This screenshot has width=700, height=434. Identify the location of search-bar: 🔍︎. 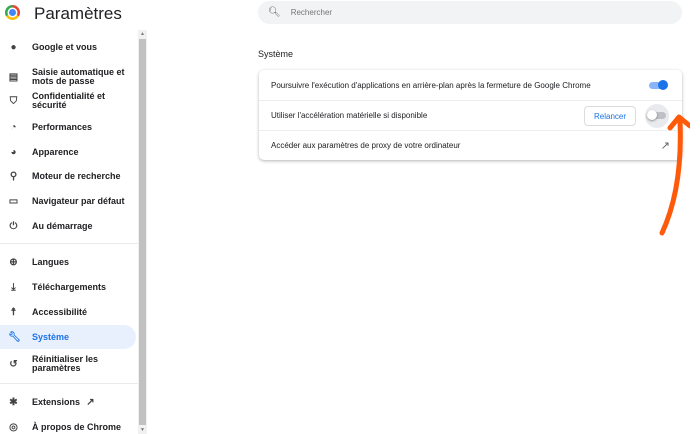
(470, 12).